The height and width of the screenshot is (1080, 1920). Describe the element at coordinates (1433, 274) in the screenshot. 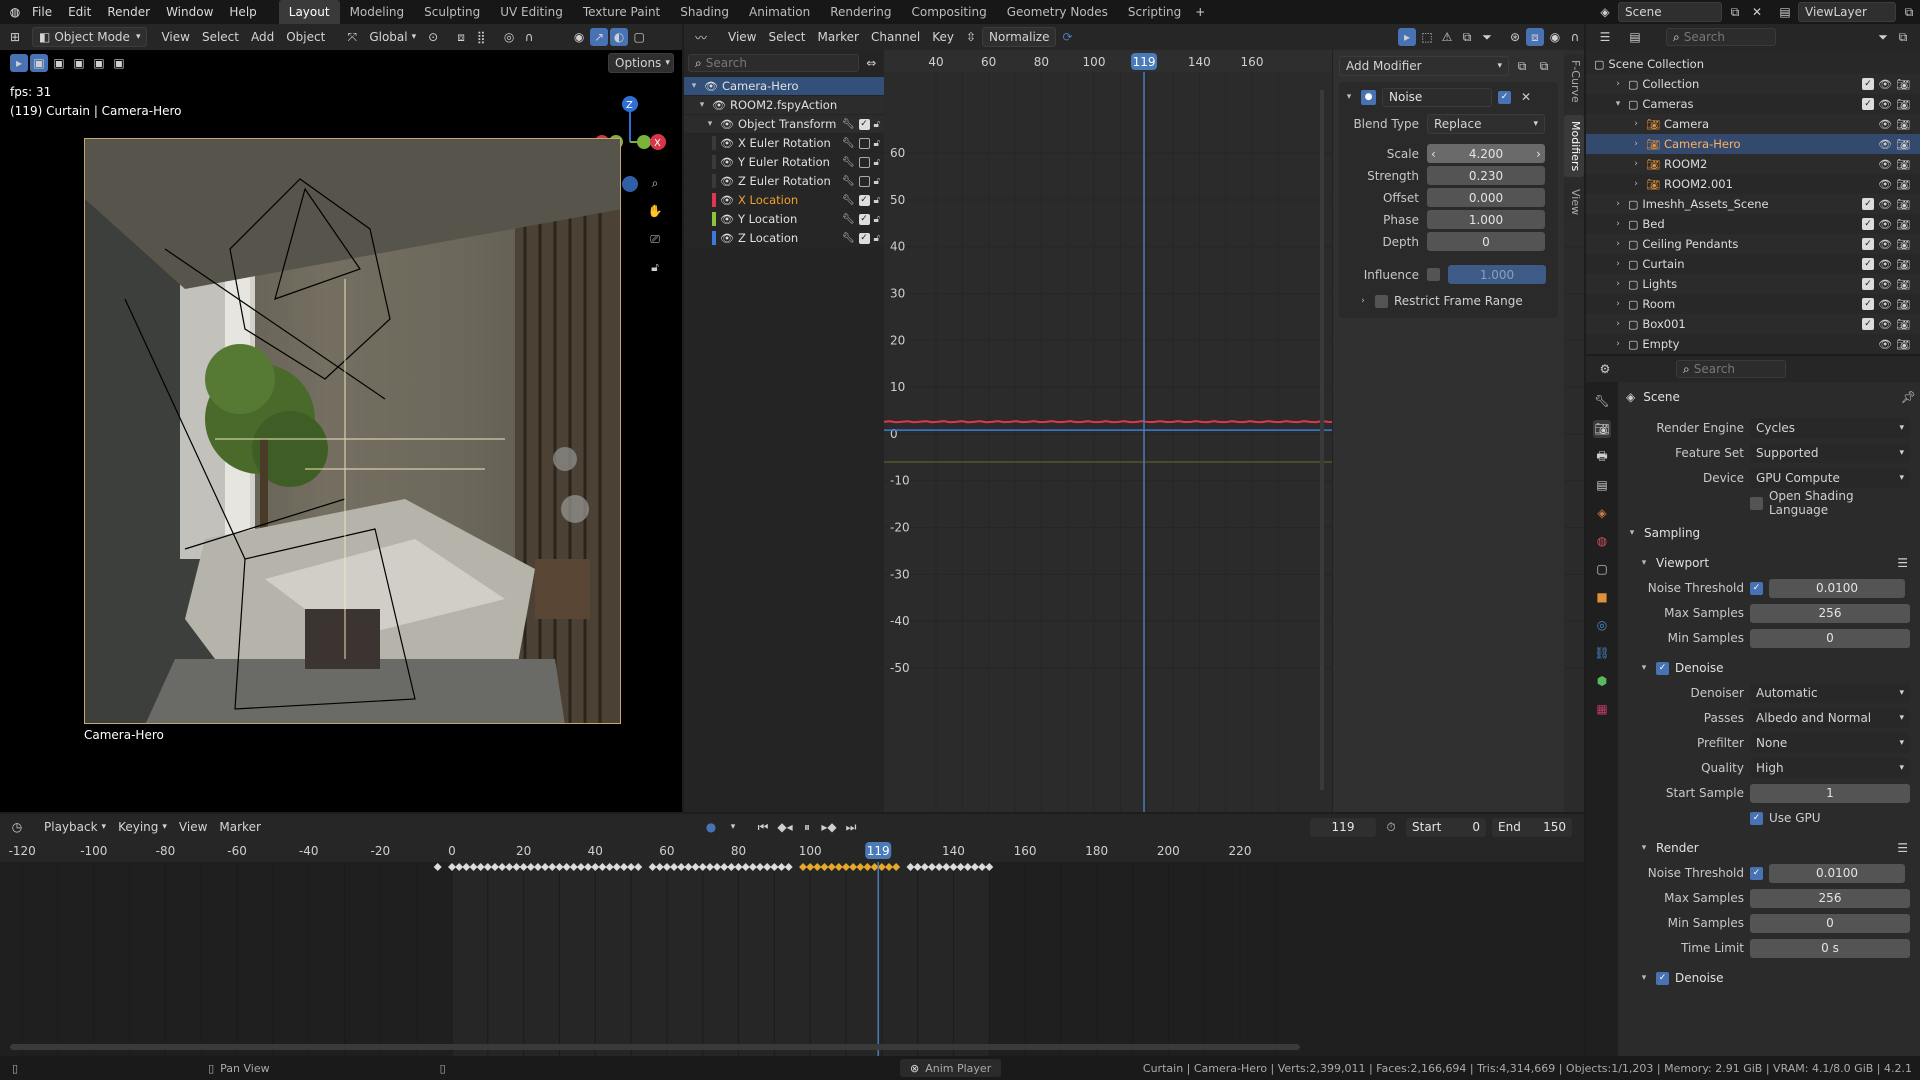

I see `influence-checkbox` at that location.